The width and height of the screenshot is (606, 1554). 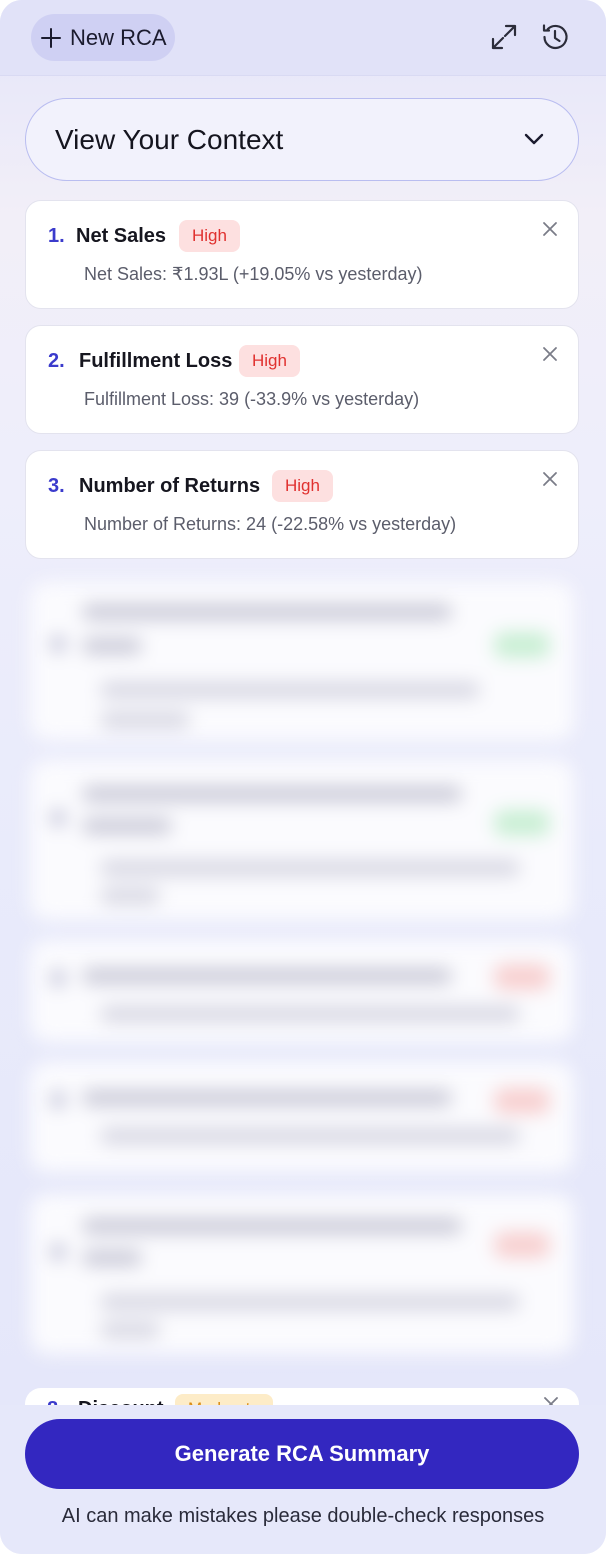 What do you see at coordinates (302, 139) in the screenshot?
I see `view-context-dropdown: View Your Context` at bounding box center [302, 139].